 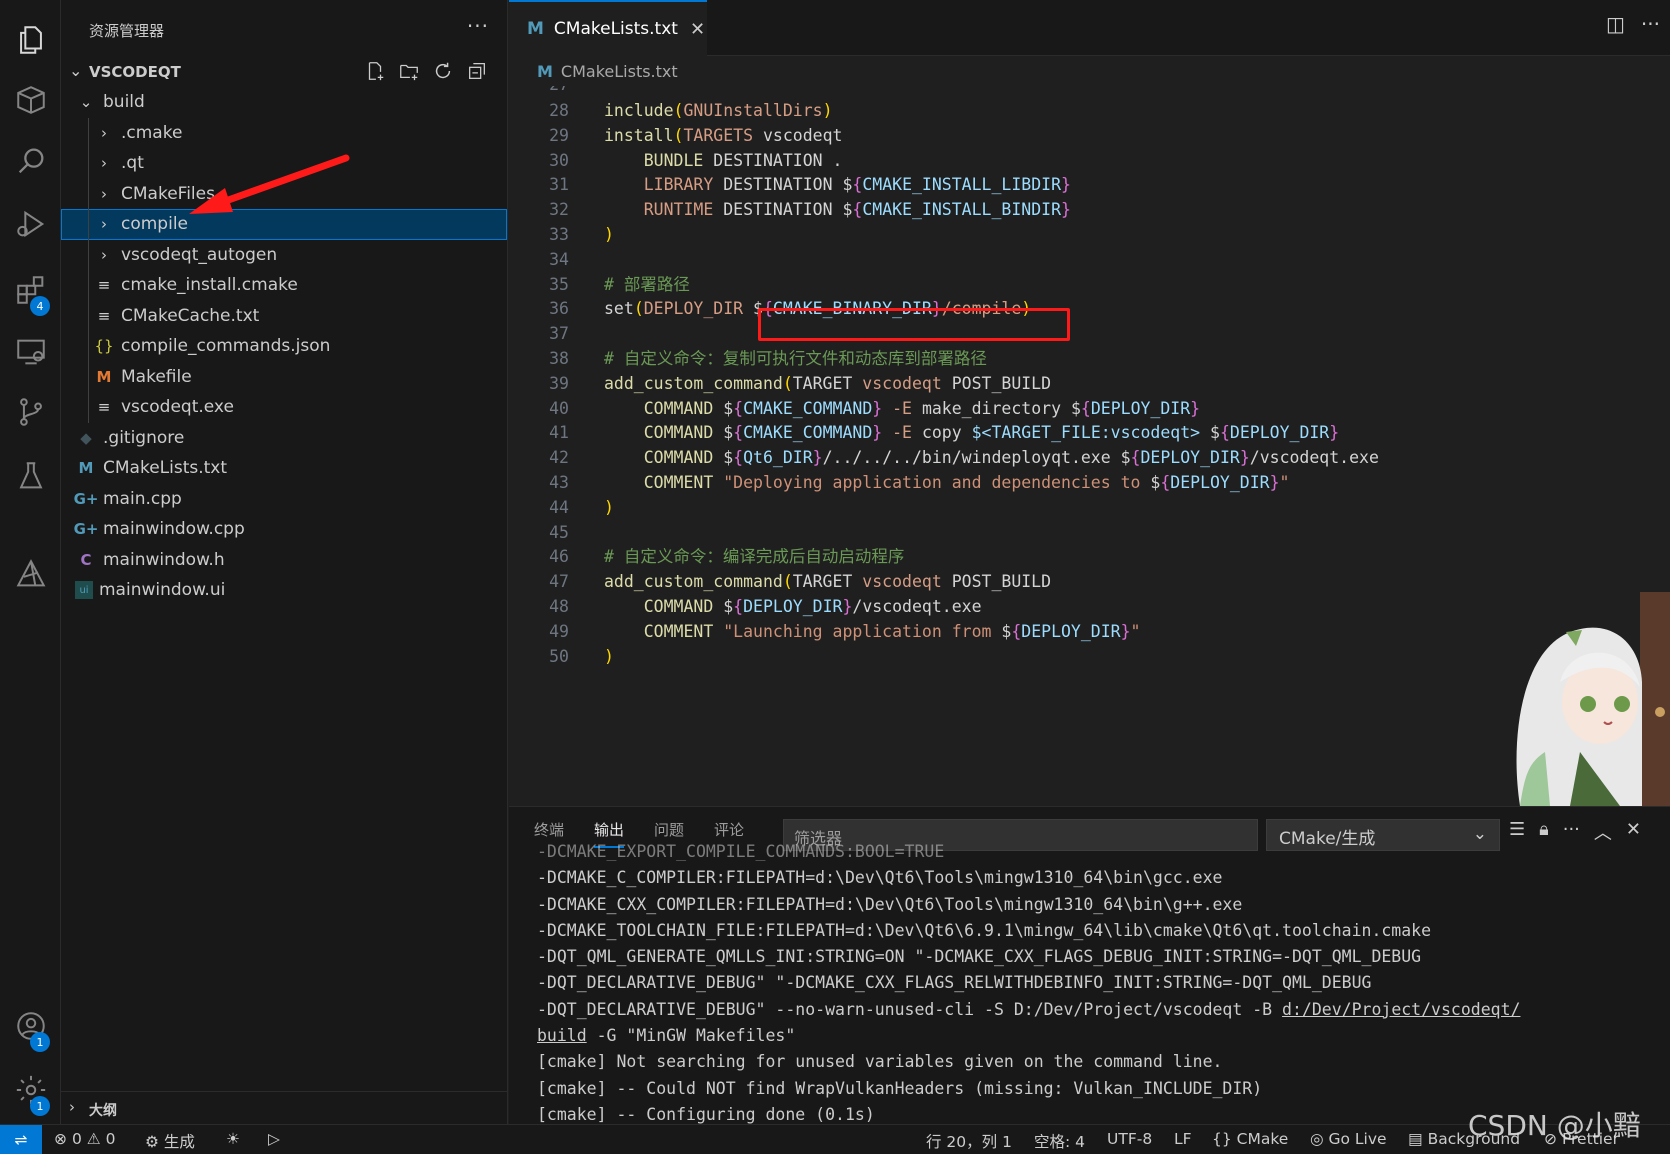 I want to click on editor-tab-bar: M CMakeLists.txt ✕ ◫ ···, so click(x=1089, y=28).